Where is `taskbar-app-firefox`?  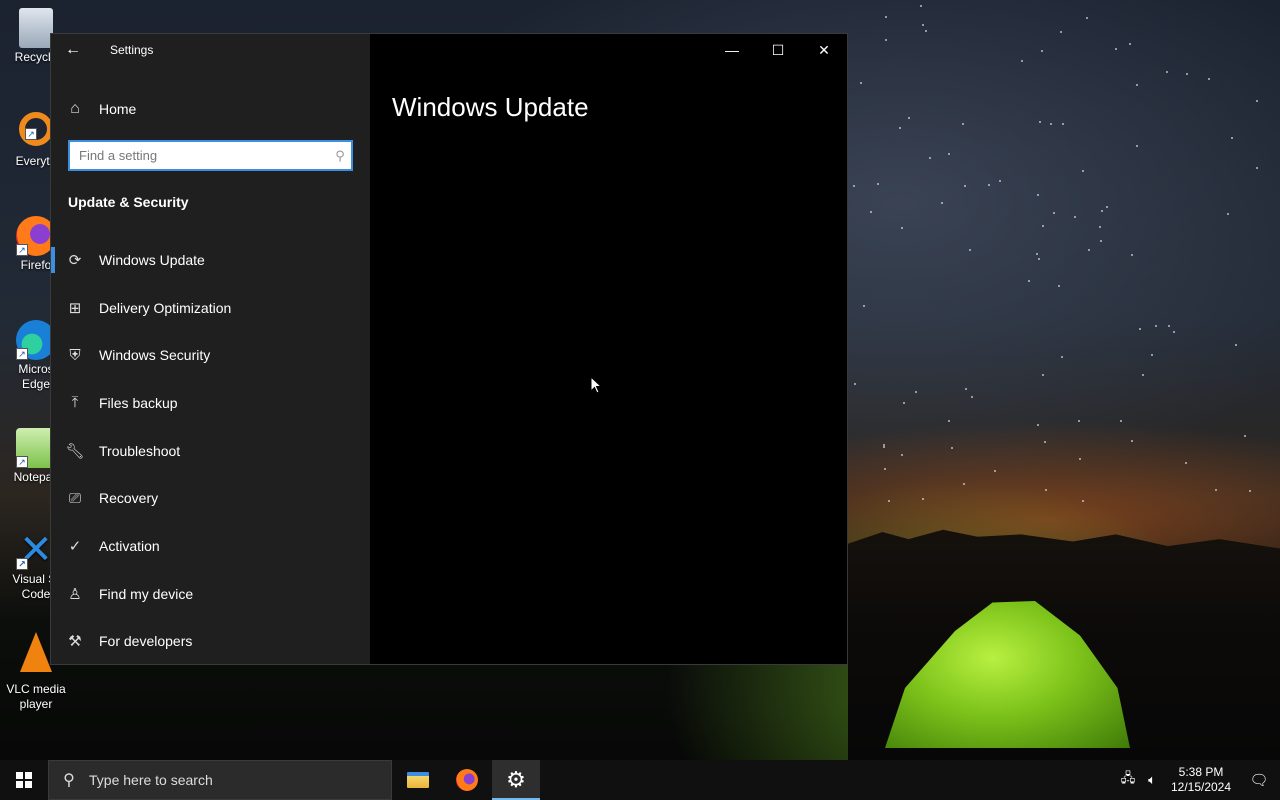
taskbar-app-firefox is located at coordinates (467, 780).